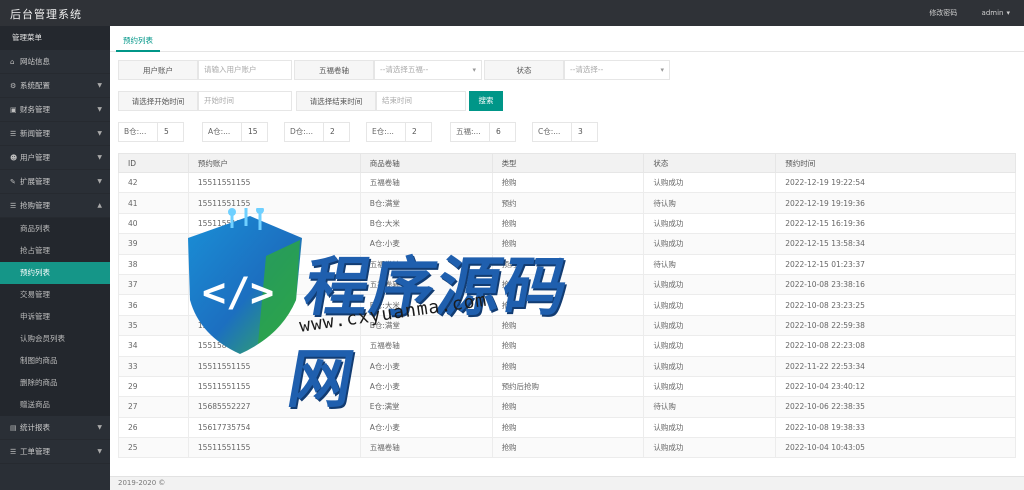 The height and width of the screenshot is (490, 1024). I want to click on sidebar-item-label: 网站信息, so click(35, 61).